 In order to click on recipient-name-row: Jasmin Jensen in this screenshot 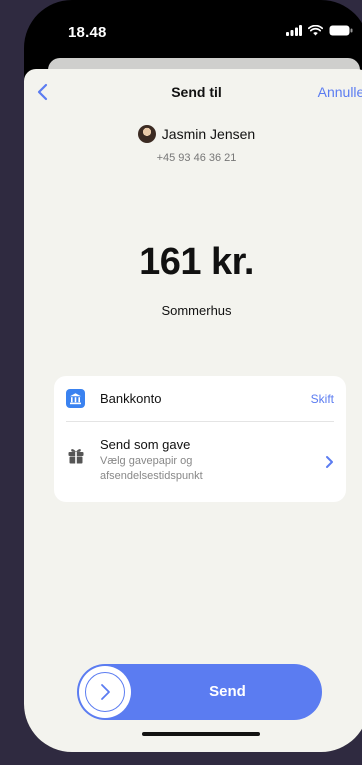, I will do `click(196, 134)`.